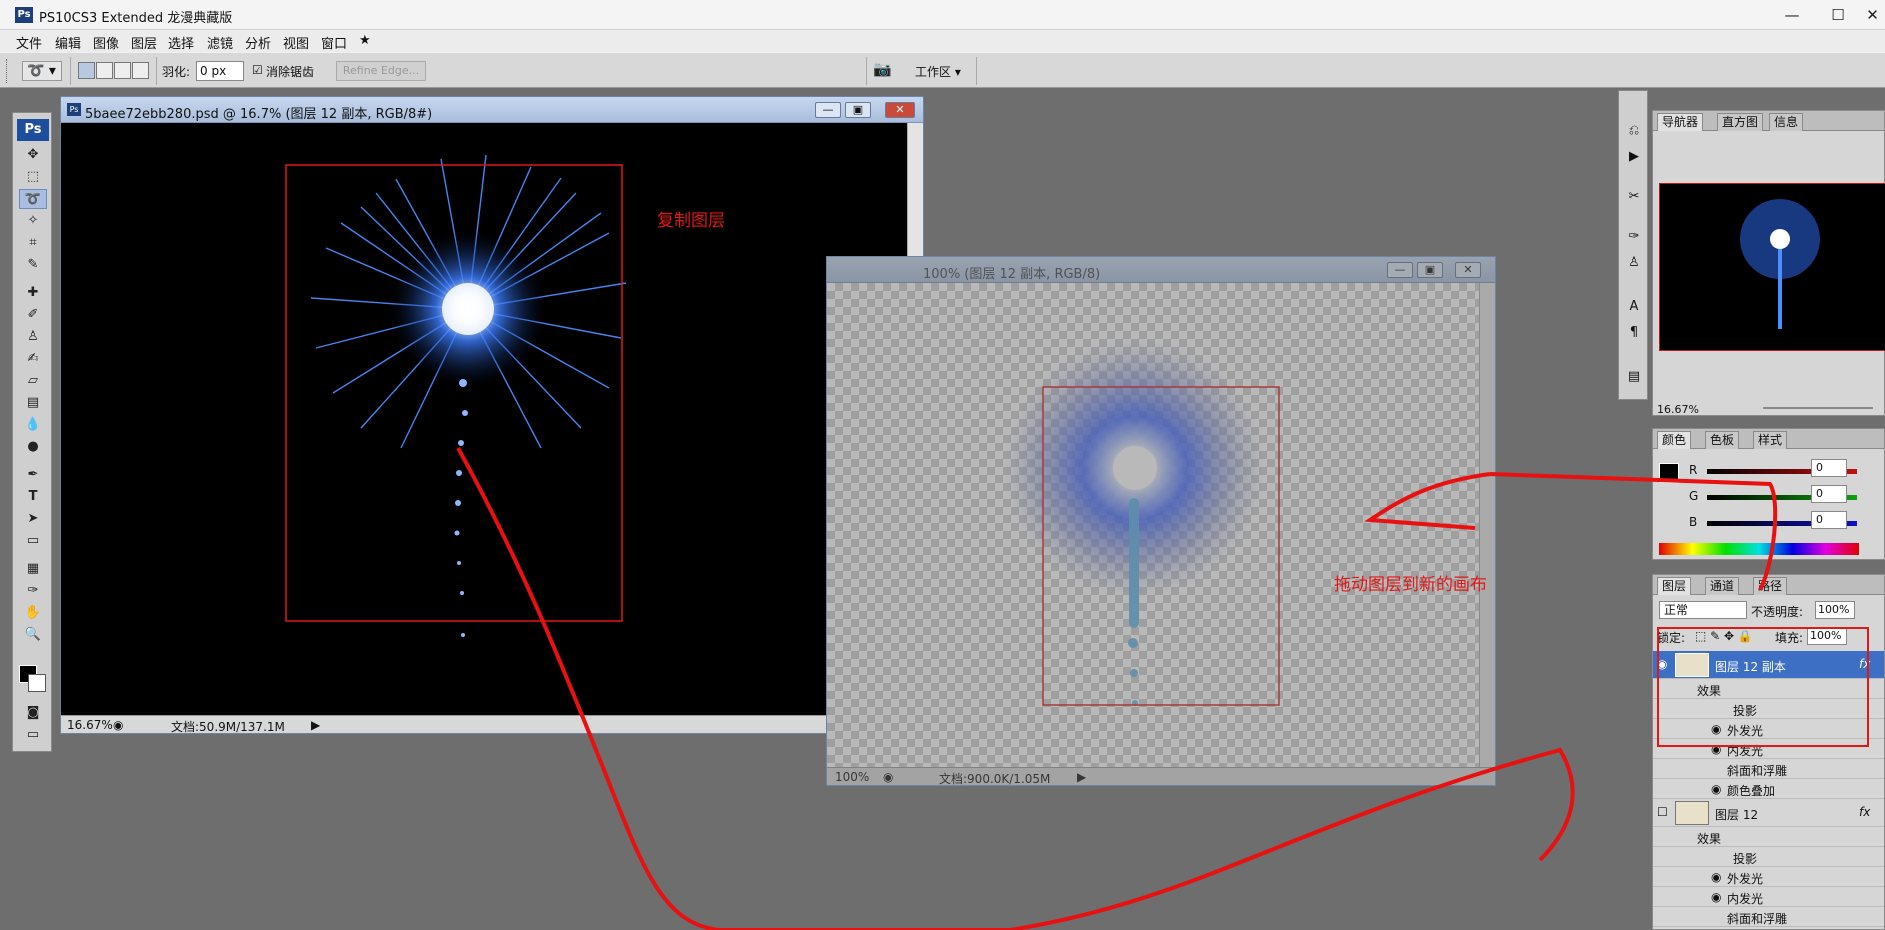 The image size is (1885, 930). Describe the element at coordinates (1674, 586) in the screenshot. I see `tab-layers: 图层` at that location.